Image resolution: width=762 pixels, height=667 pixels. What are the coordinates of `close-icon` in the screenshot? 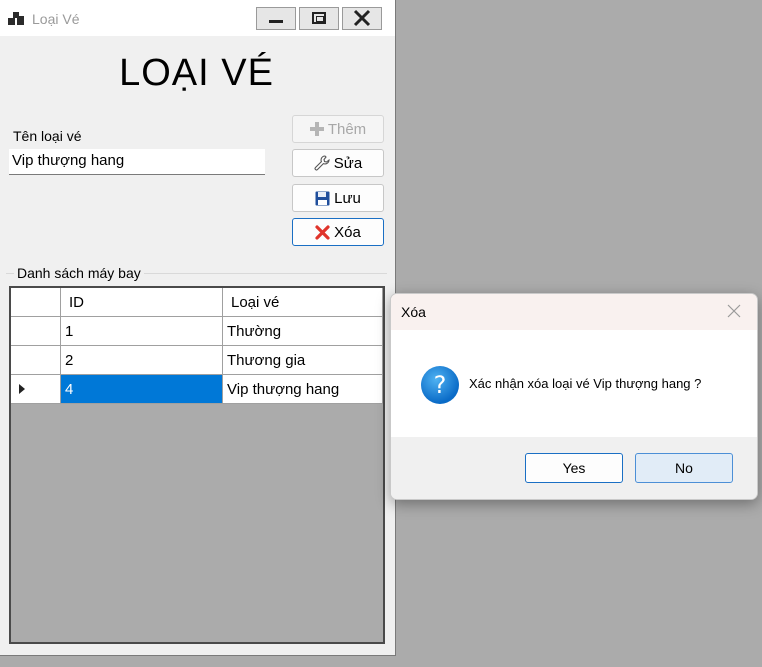 It's located at (362, 18).